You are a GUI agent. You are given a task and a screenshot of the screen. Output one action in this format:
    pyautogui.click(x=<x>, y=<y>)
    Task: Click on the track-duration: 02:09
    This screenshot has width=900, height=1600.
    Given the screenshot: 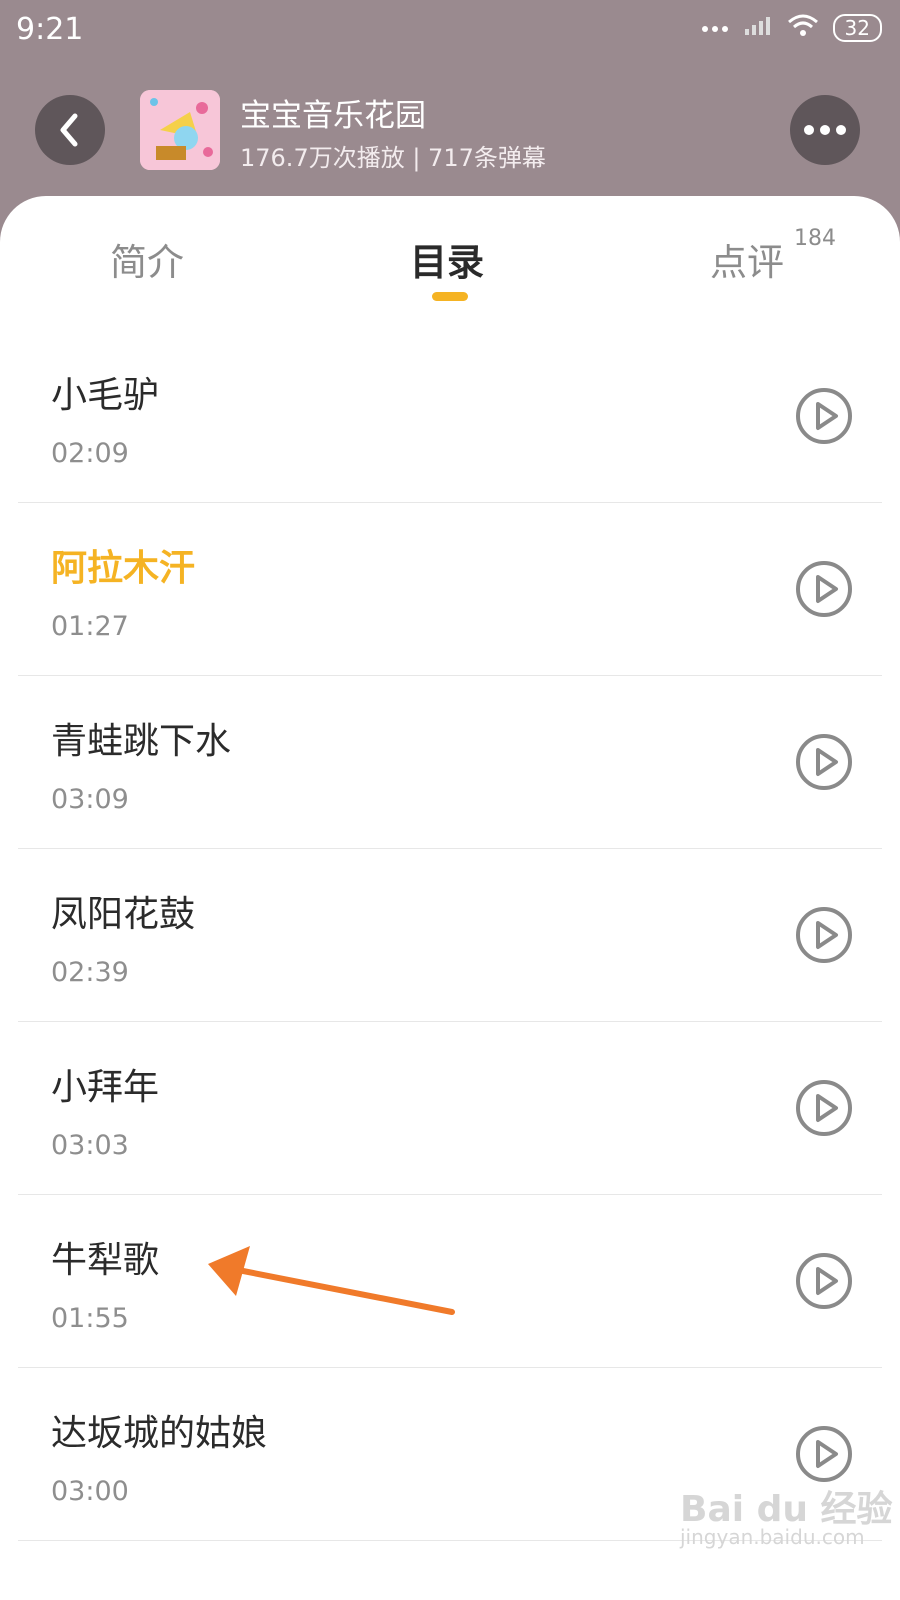 What is the action you would take?
    pyautogui.click(x=90, y=453)
    